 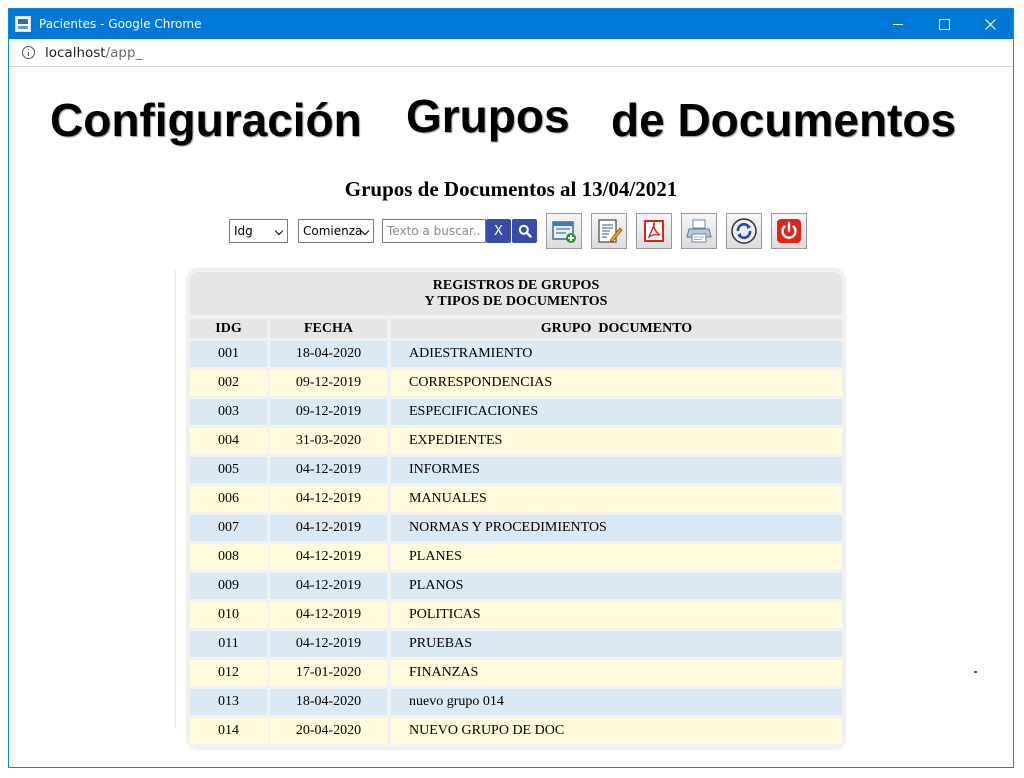 What do you see at coordinates (616, 586) in the screenshot?
I see `cell-grupo: PLANOS` at bounding box center [616, 586].